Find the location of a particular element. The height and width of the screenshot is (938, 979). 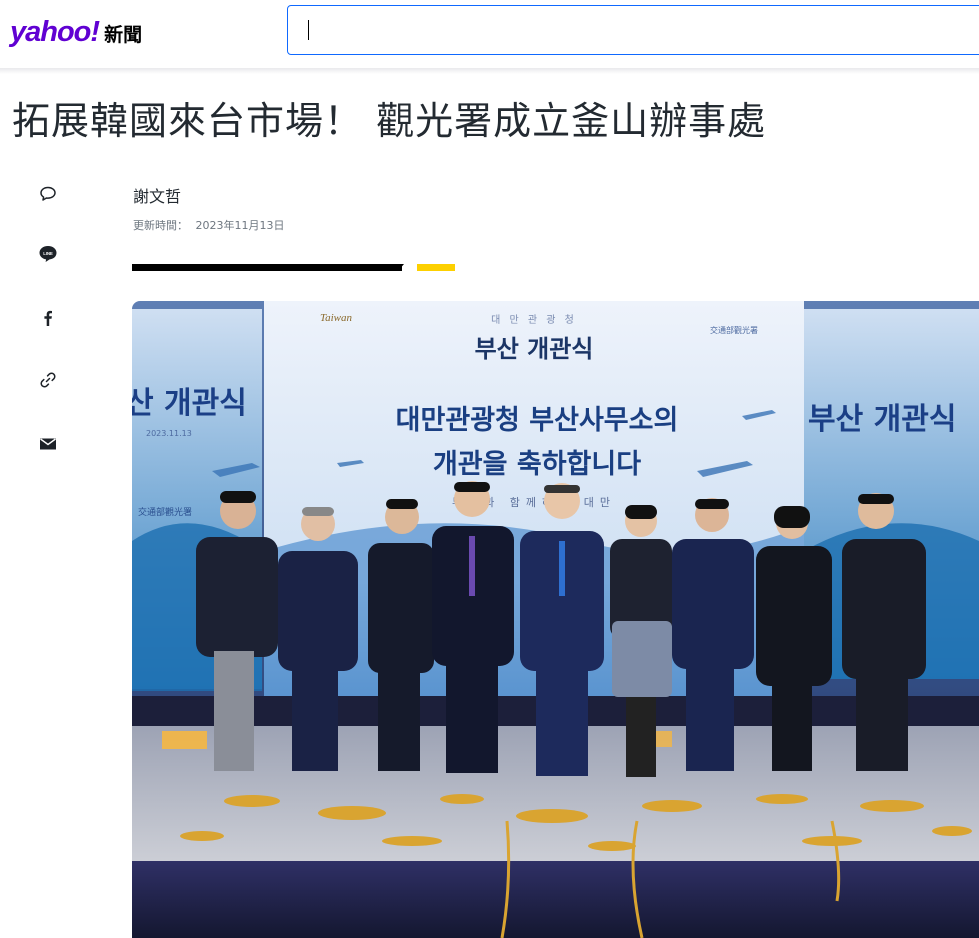

svg-text: LINE is located at coordinates (48, 253).